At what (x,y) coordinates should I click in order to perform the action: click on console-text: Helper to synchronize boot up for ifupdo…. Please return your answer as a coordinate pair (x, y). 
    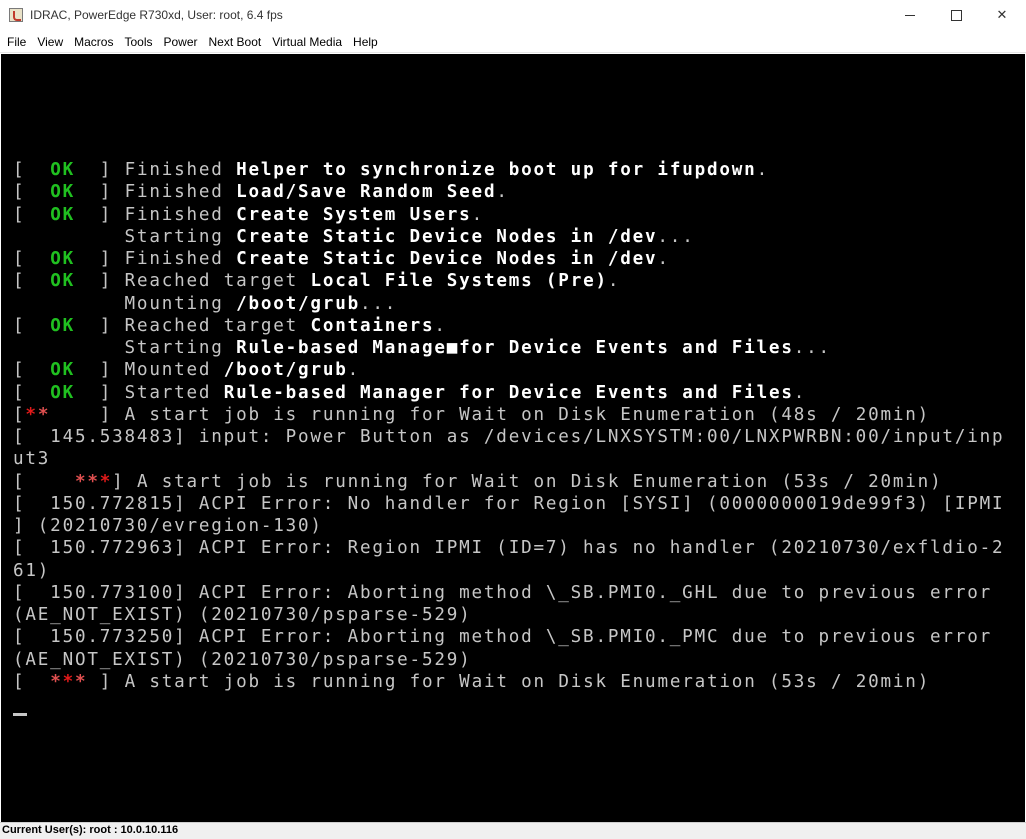
    Looking at the image, I should click on (496, 170).